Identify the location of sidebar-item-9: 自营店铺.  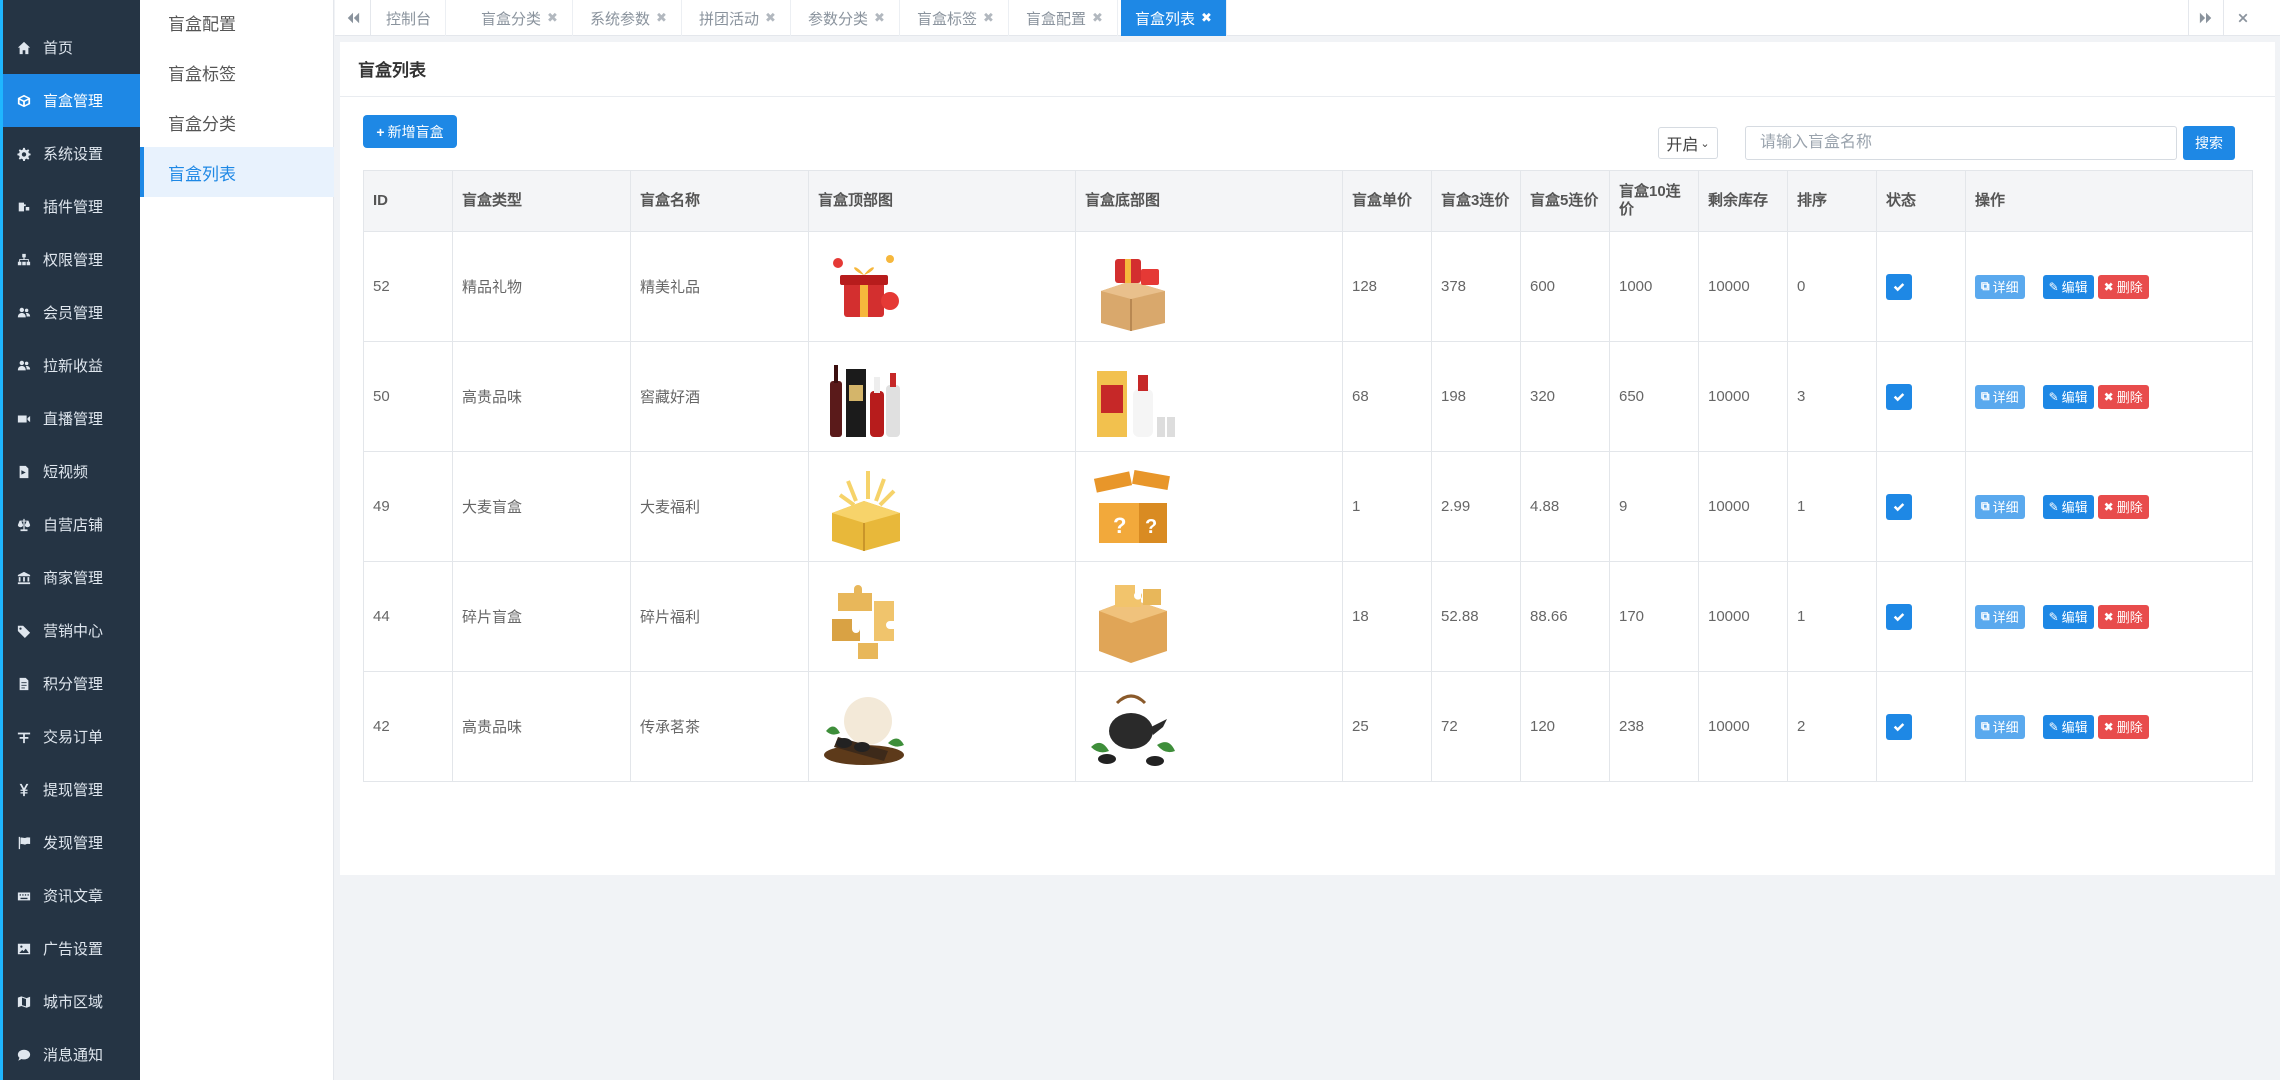
(71, 524).